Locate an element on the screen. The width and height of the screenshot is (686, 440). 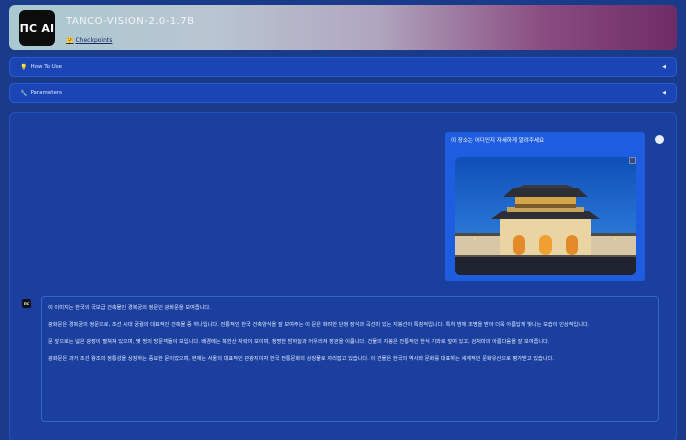
user-message-text: 이 장소는 어디인지 자세하게 알려주세요 is located at coordinates (498, 141).